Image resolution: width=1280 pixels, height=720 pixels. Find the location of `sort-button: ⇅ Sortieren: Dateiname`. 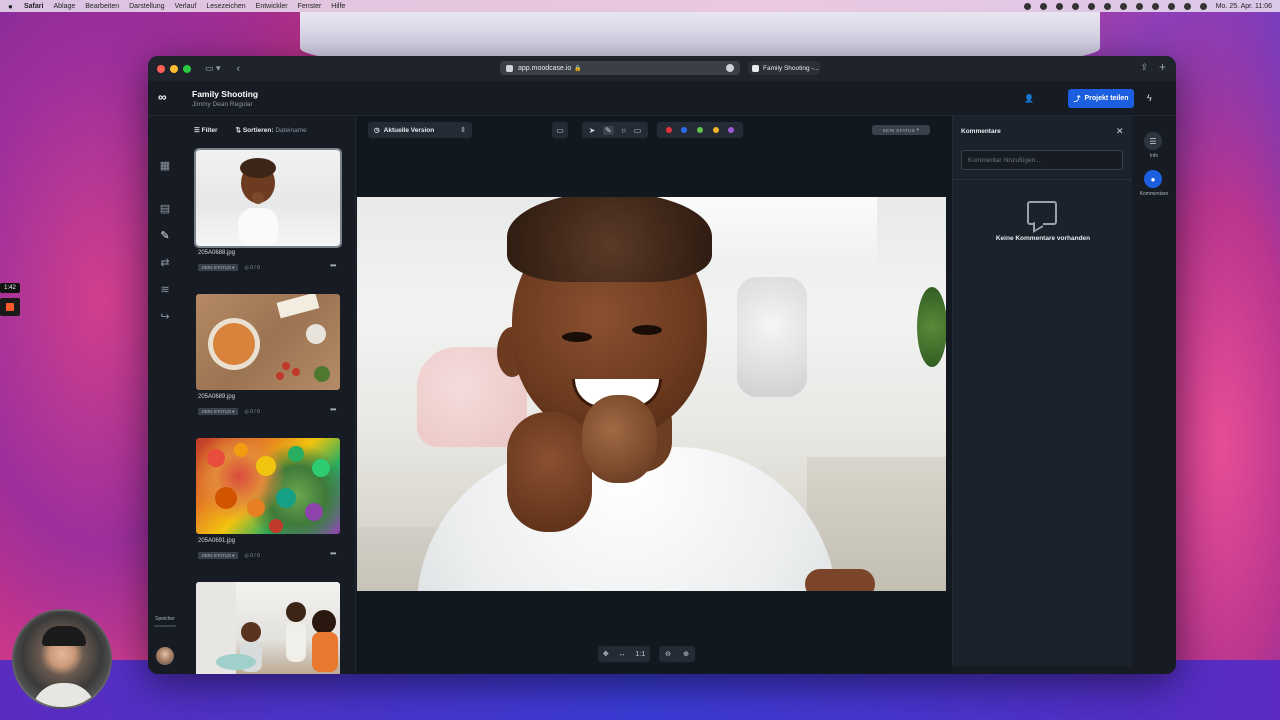

sort-button: ⇅ Sortieren: Dateiname is located at coordinates (271, 130).